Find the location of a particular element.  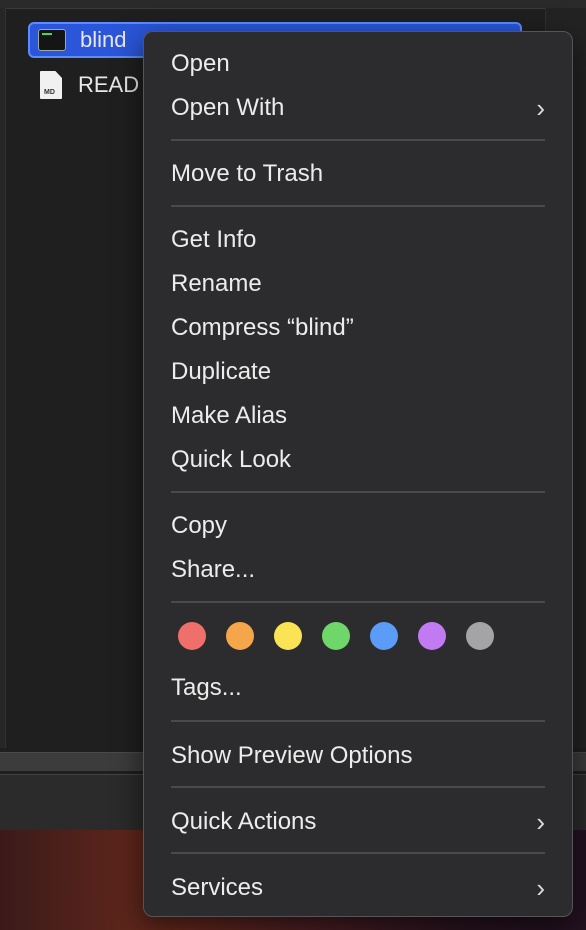

menu-item-label: Services is located at coordinates (217, 887).